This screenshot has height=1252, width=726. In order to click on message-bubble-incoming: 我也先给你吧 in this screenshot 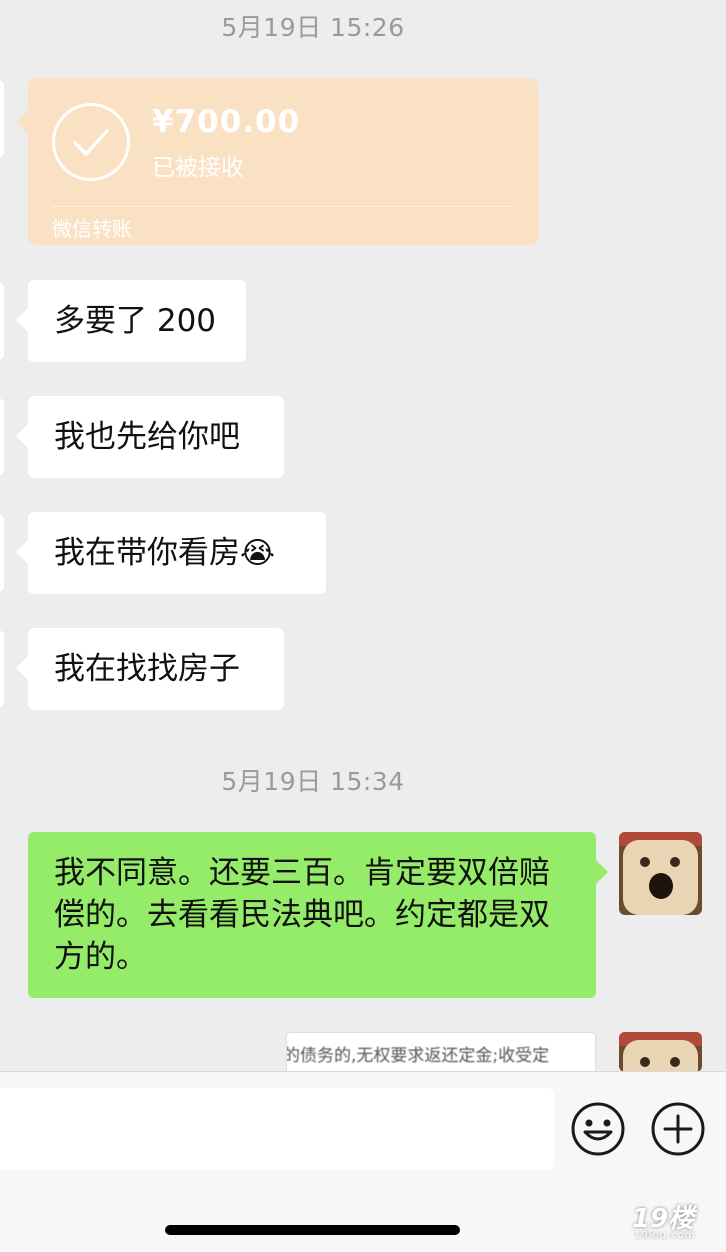, I will do `click(150, 437)`.